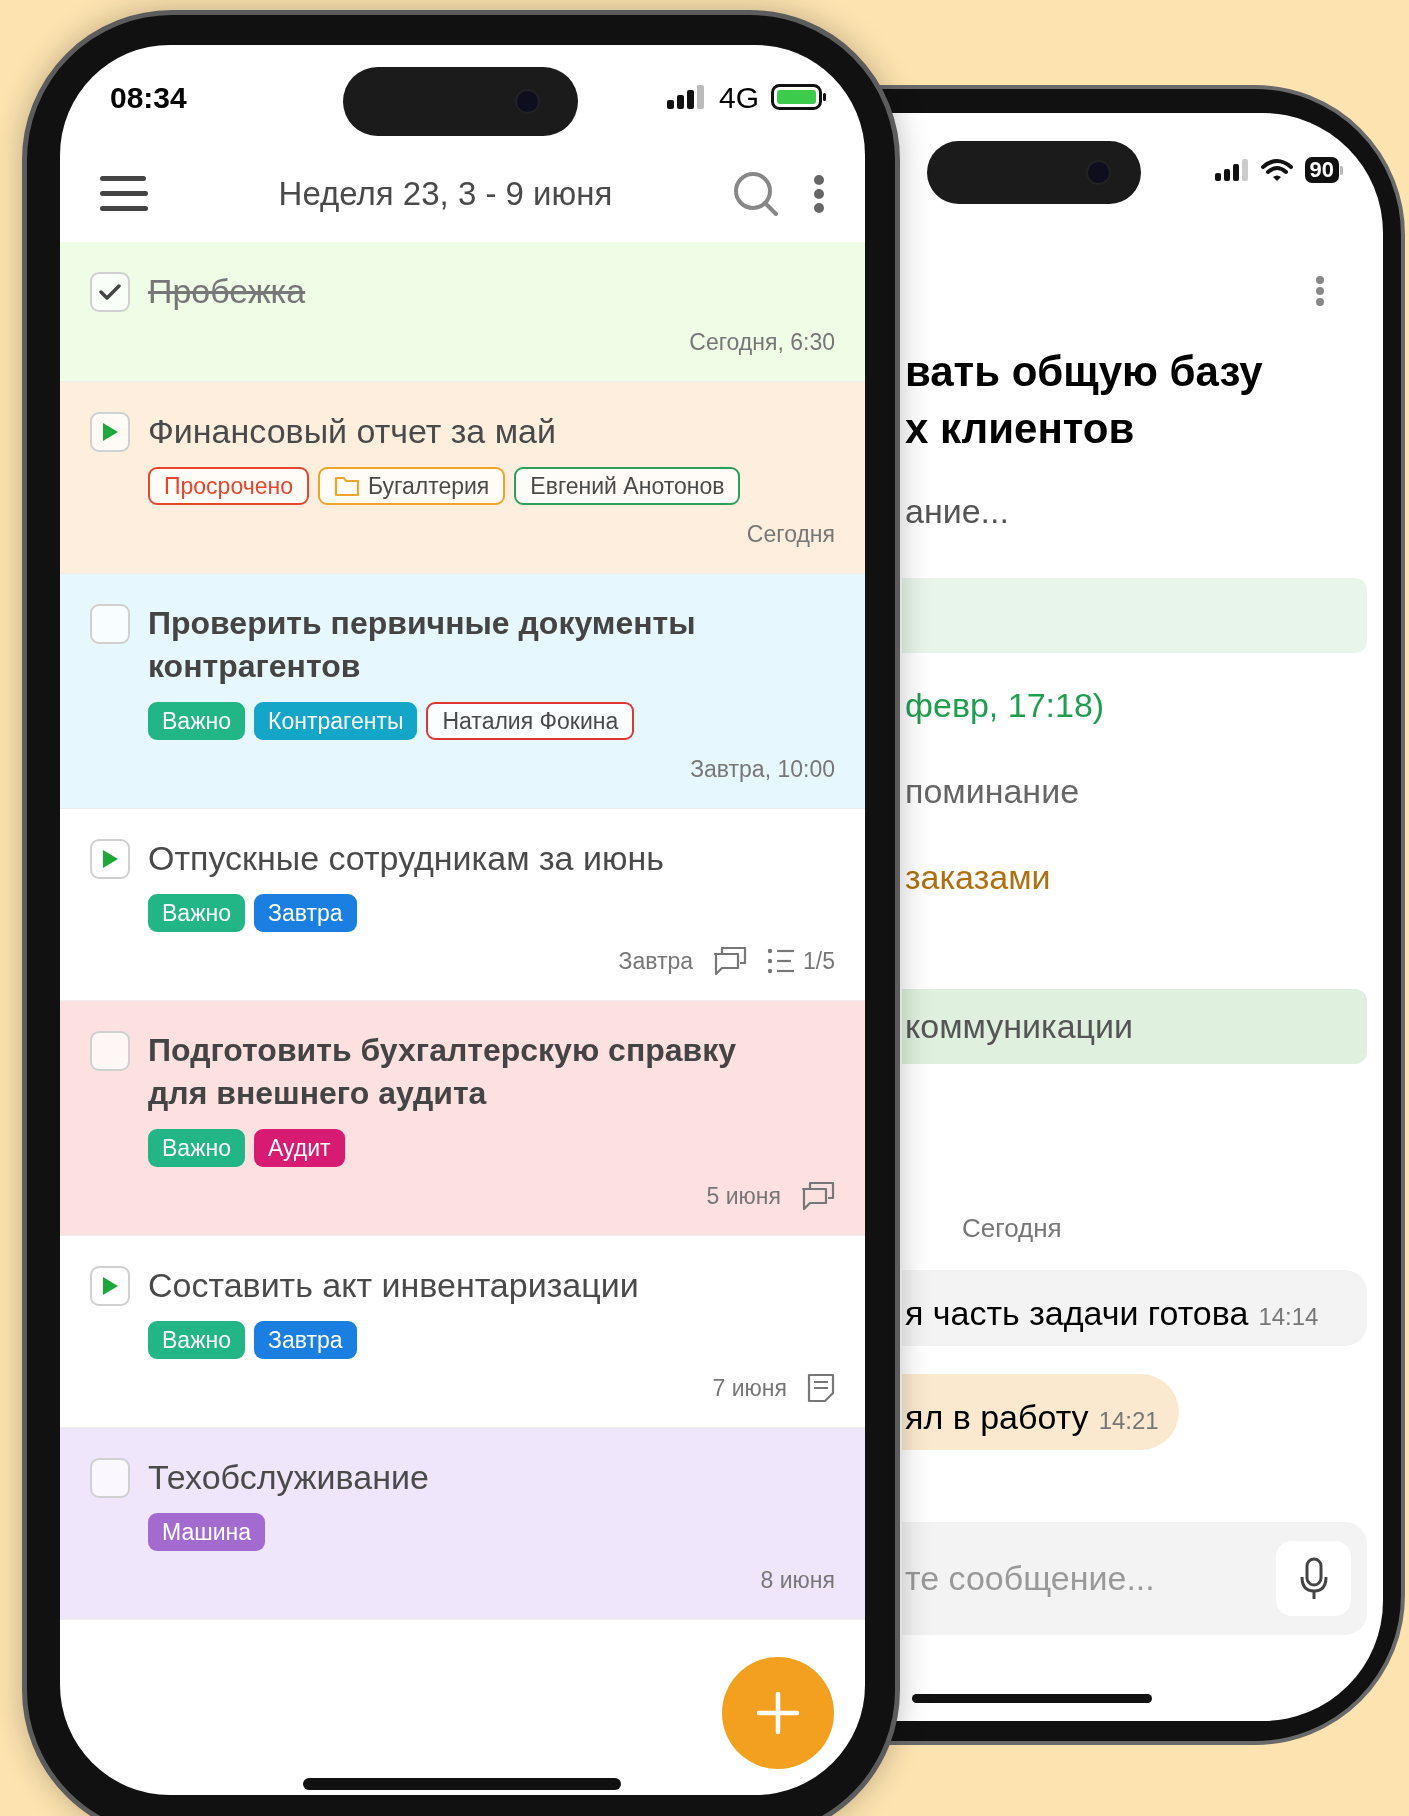 Image resolution: width=1409 pixels, height=1816 pixels. I want to click on battery-level-text: 90, so click(1321, 170).